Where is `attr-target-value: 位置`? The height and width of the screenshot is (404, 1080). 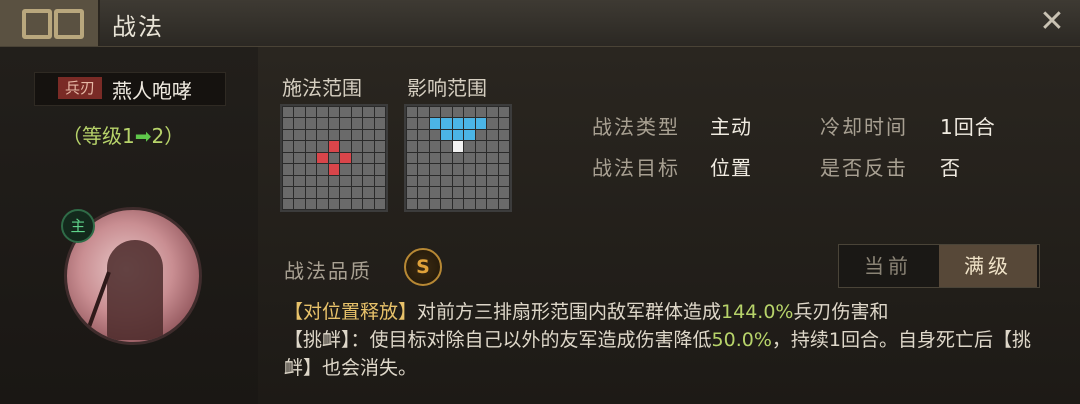
attr-target-value: 位置 is located at coordinates (731, 168).